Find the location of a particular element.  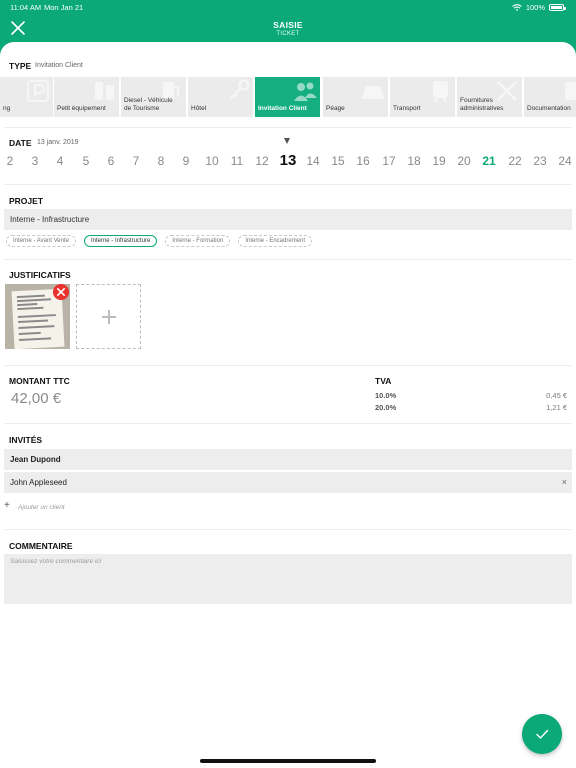

wifi-icon is located at coordinates (516, 7).